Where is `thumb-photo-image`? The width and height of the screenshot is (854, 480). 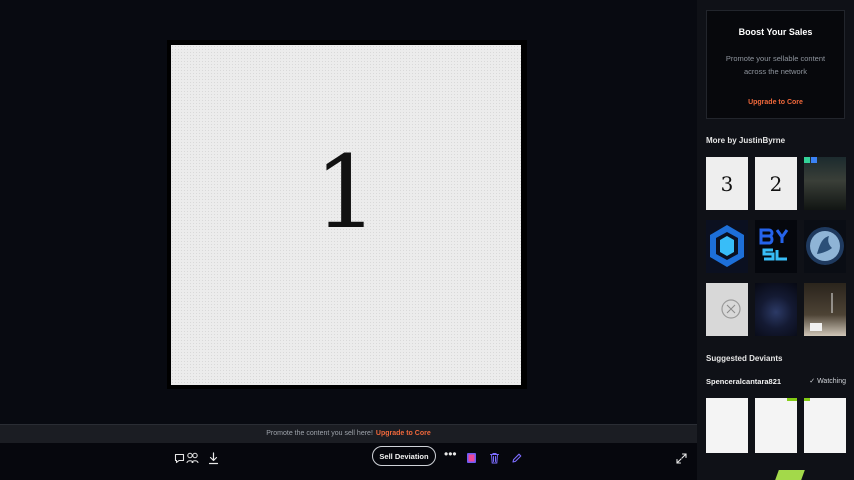
thumb-photo-image is located at coordinates (810, 160).